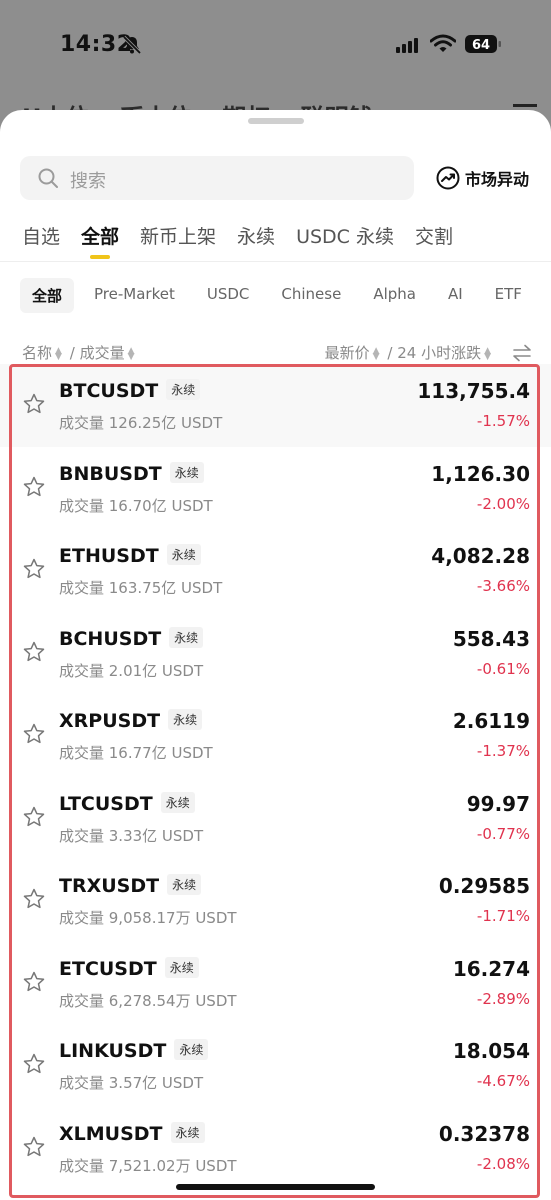 This screenshot has width=551, height=1200. What do you see at coordinates (106, 803) in the screenshot?
I see `ticker-symbol-text: LTCUSDT` at bounding box center [106, 803].